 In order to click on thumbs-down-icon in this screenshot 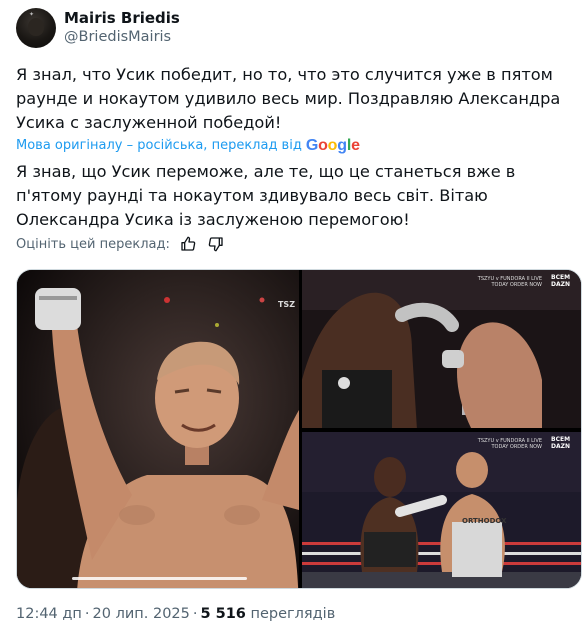, I will do `click(216, 244)`.